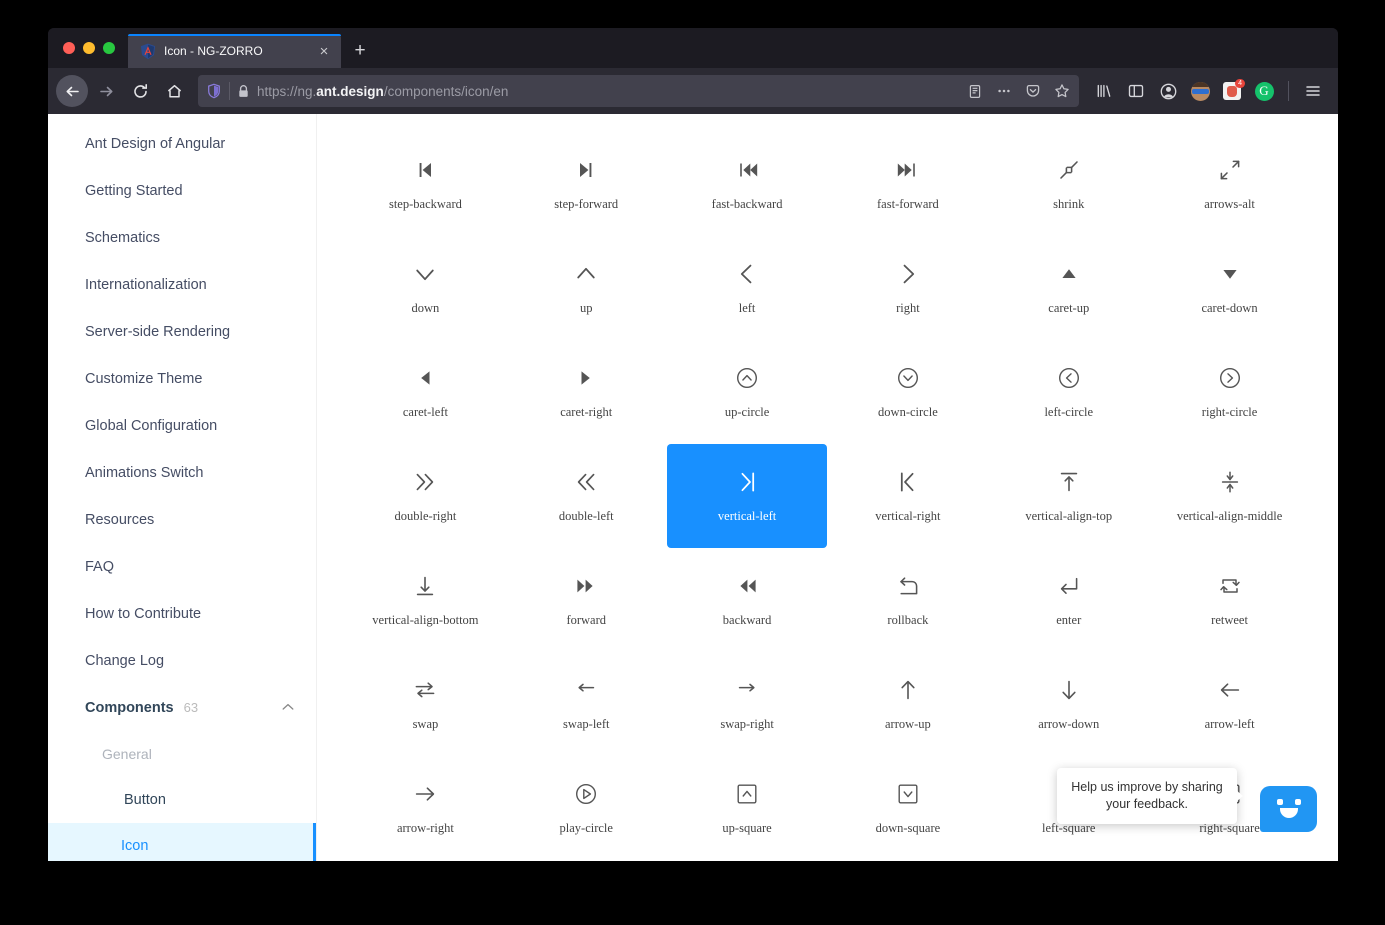 This screenshot has width=1385, height=925. I want to click on icon-cell-double-left: double-left, so click(586, 496).